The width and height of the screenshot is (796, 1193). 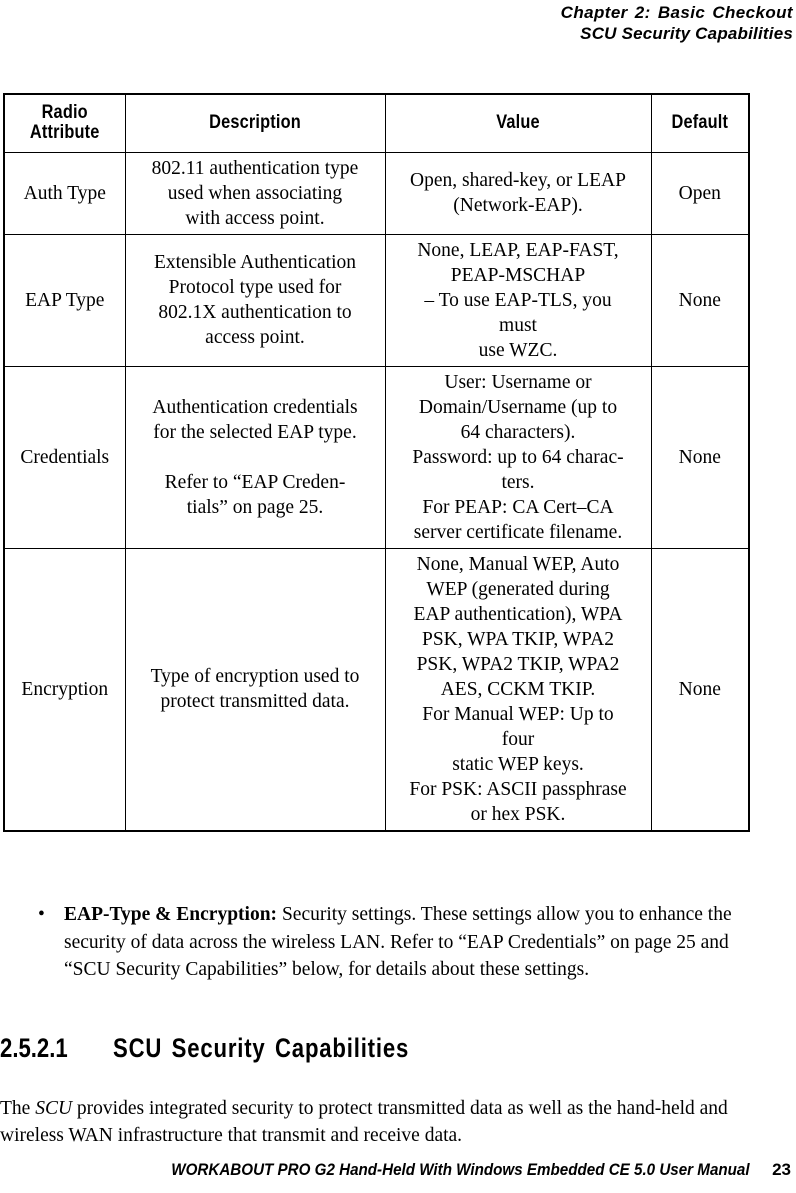 What do you see at coordinates (700, 193) in the screenshot?
I see `cell-default: Open` at bounding box center [700, 193].